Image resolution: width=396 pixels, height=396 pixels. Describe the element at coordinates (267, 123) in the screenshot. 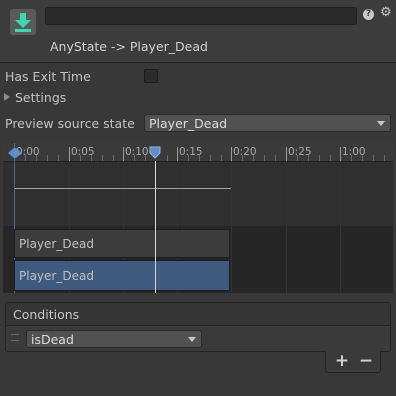

I see `preview-source-state-dropdown: Player_Dead` at that location.